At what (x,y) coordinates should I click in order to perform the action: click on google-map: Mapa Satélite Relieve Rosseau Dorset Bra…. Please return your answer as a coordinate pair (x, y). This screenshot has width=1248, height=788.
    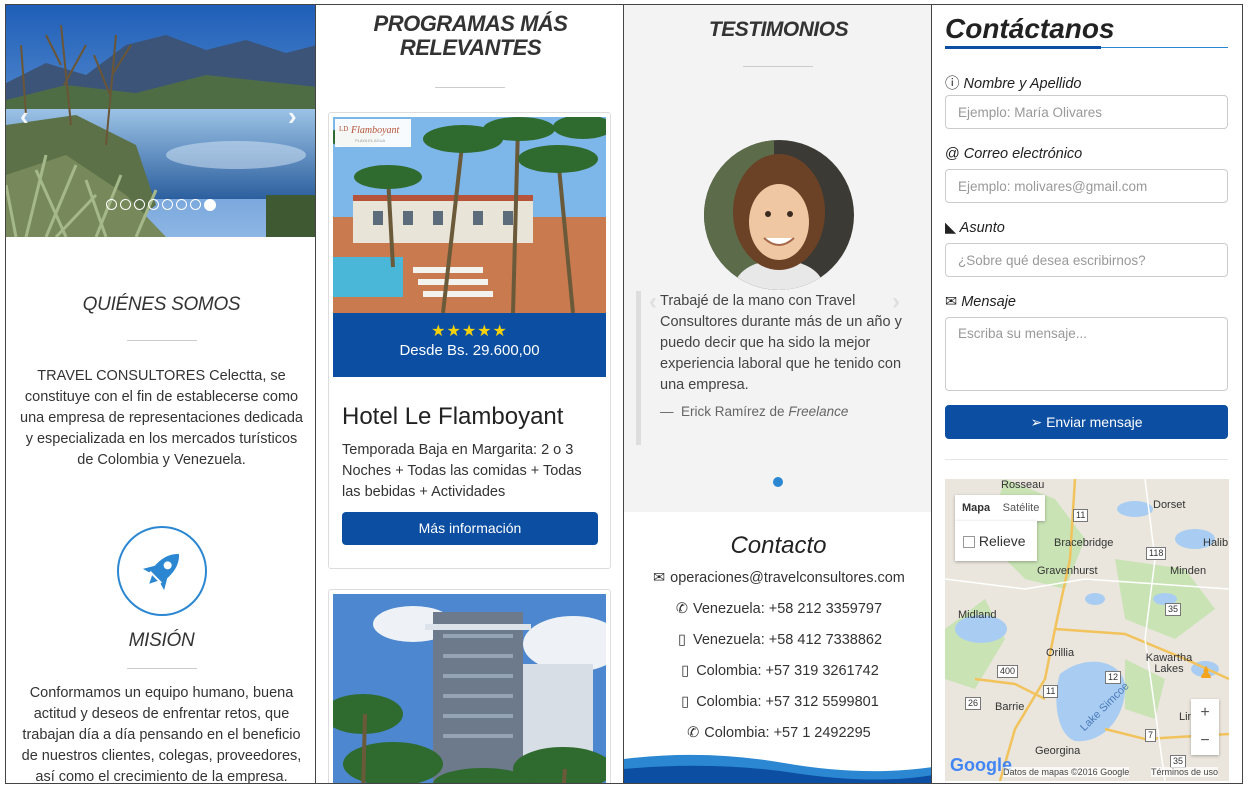
    Looking at the image, I should click on (1087, 630).